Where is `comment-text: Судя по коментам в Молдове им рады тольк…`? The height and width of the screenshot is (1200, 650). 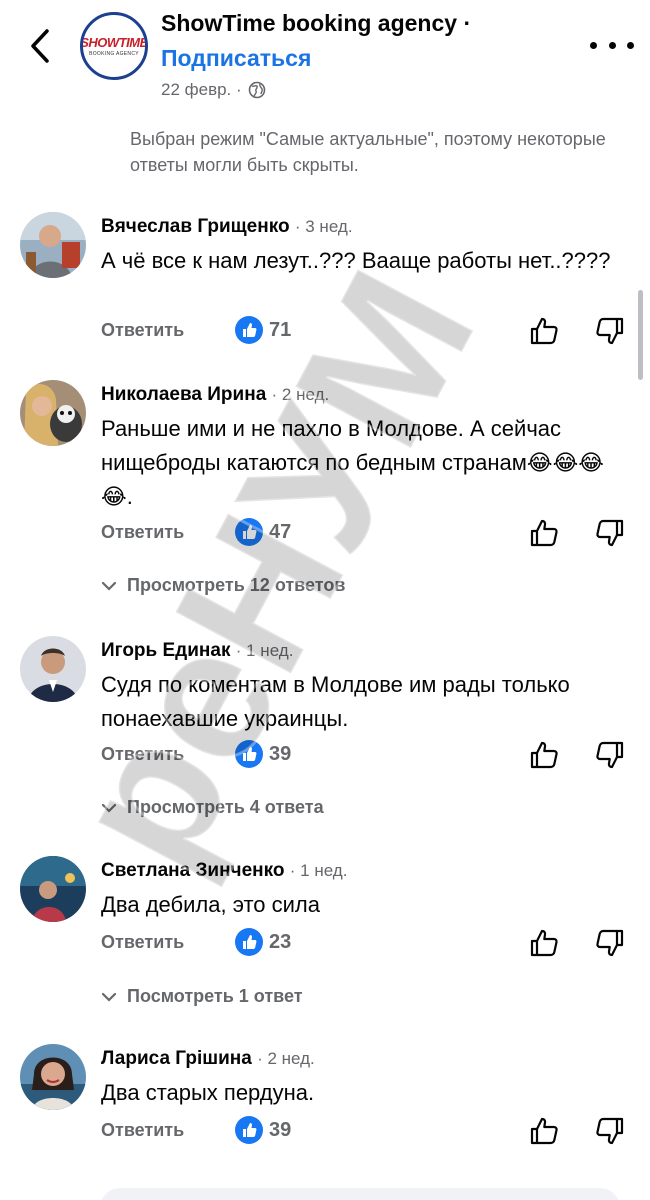 comment-text: Судя по коментам в Молдове им рады тольк… is located at coordinates (335, 701).